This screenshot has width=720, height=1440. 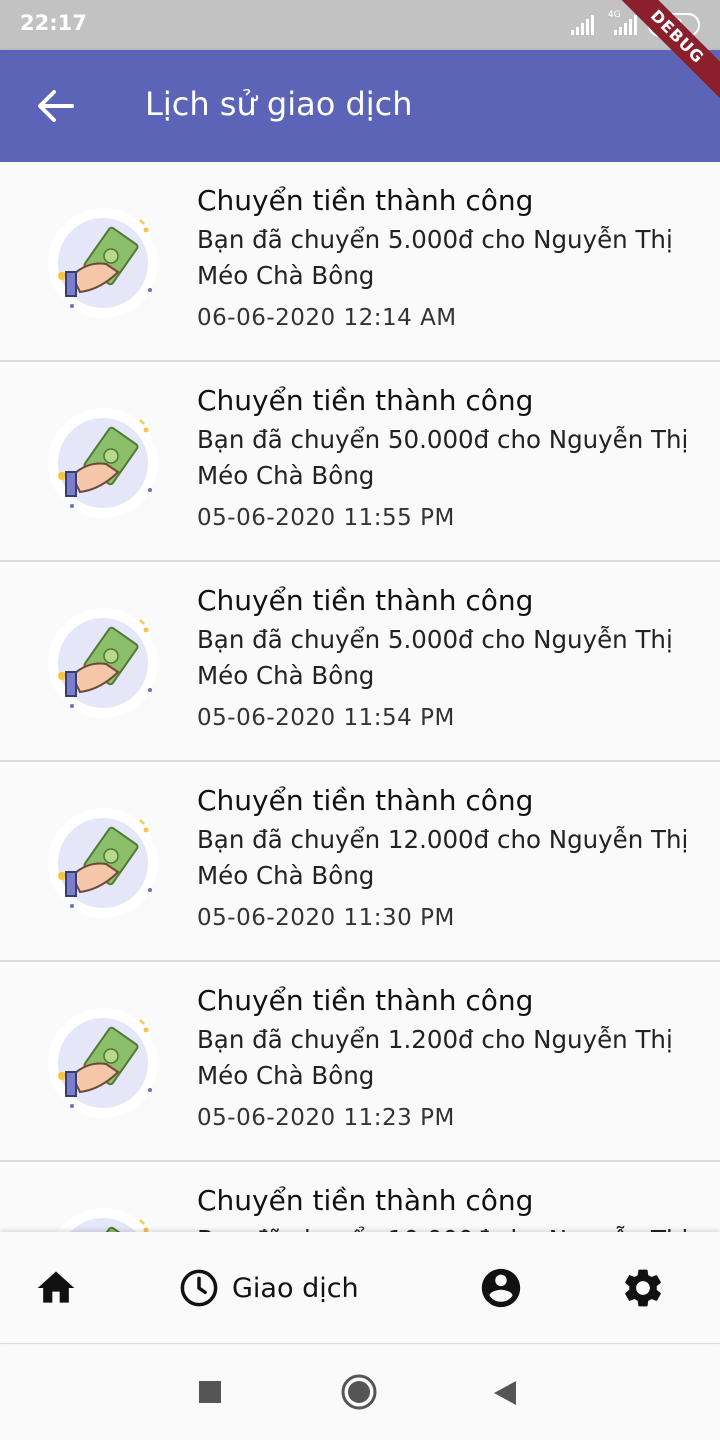 I want to click on nav-home-button, so click(x=58, y=1288).